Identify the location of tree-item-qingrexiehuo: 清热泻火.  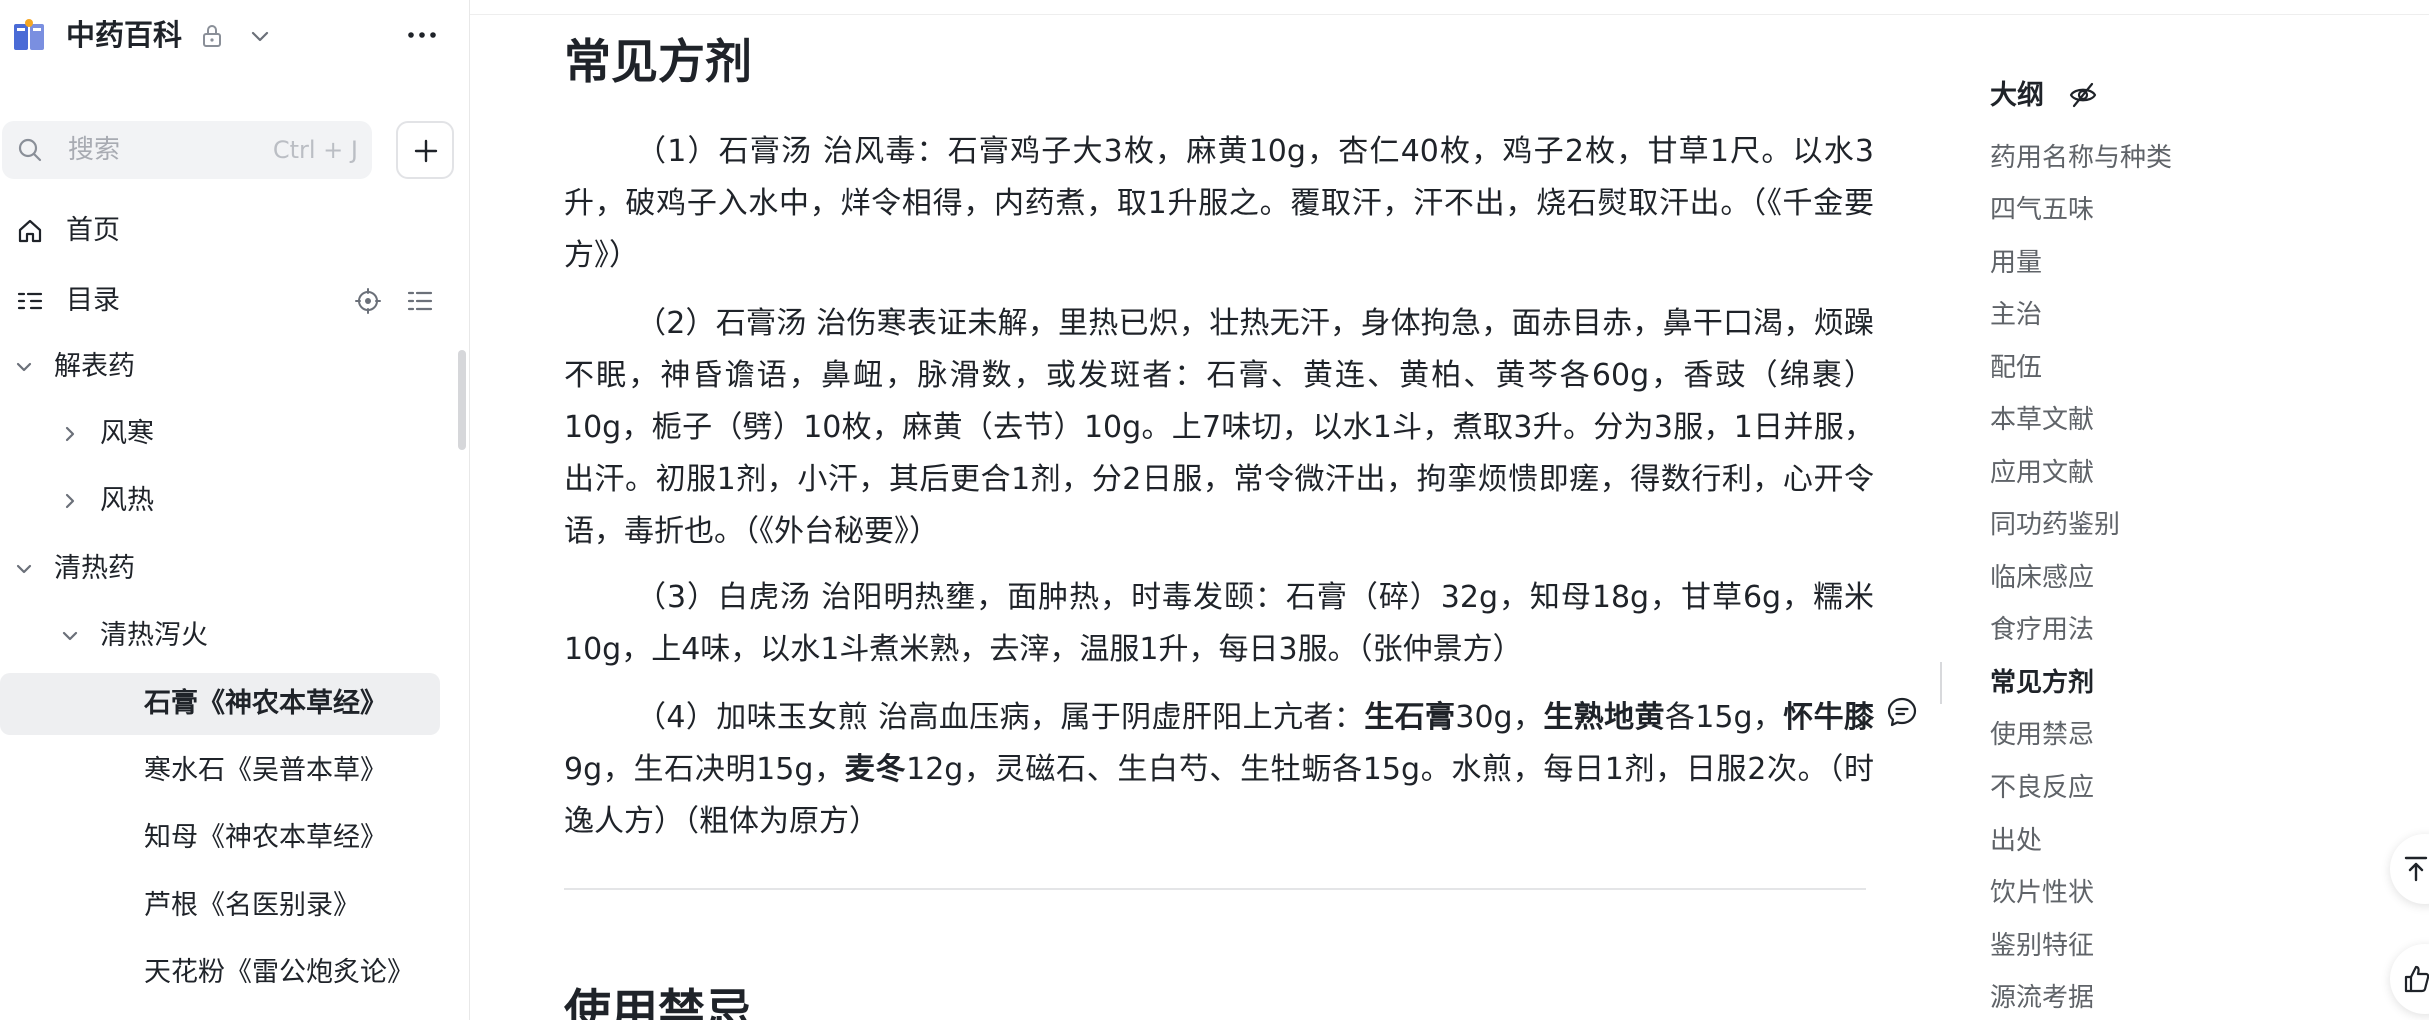
(220, 636).